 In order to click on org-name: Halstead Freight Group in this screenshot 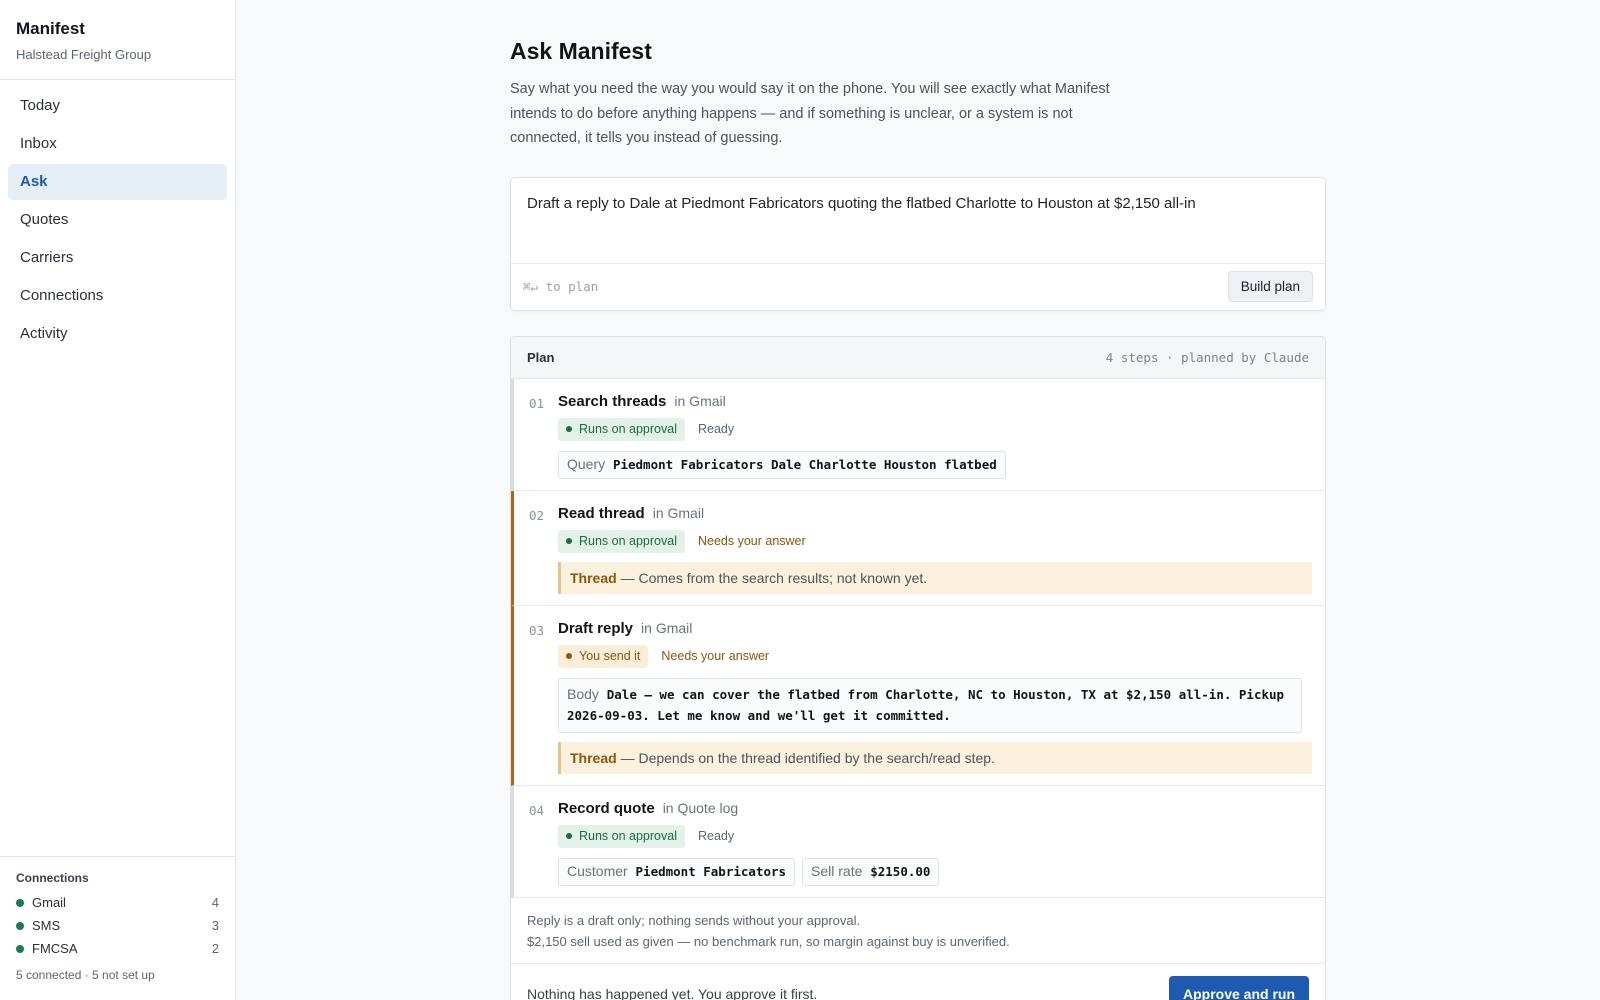, I will do `click(84, 54)`.